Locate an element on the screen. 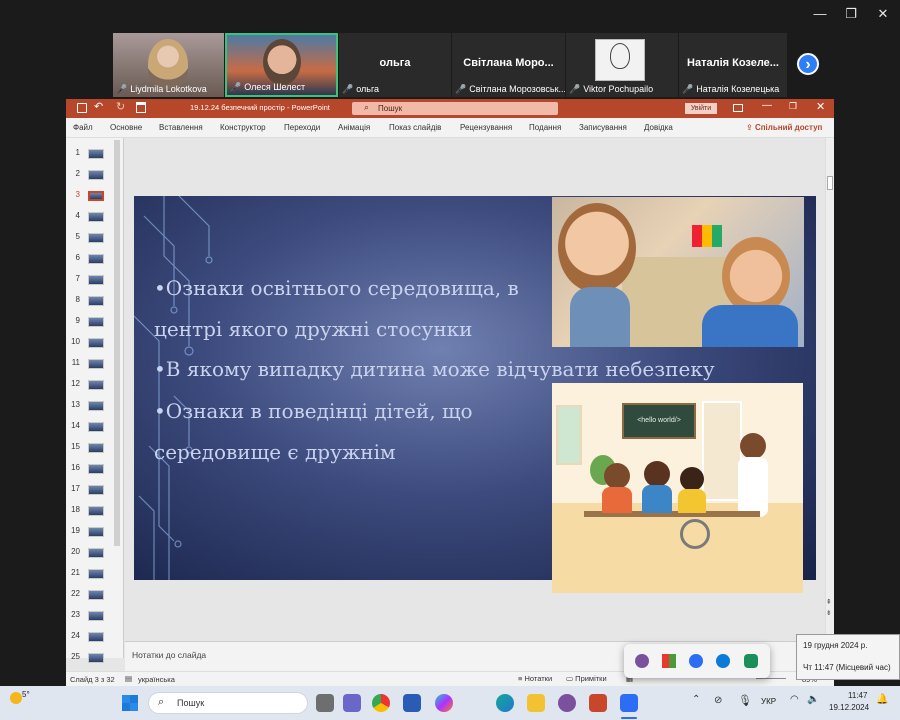  slide-thumbnail: 4 is located at coordinates (95, 218).